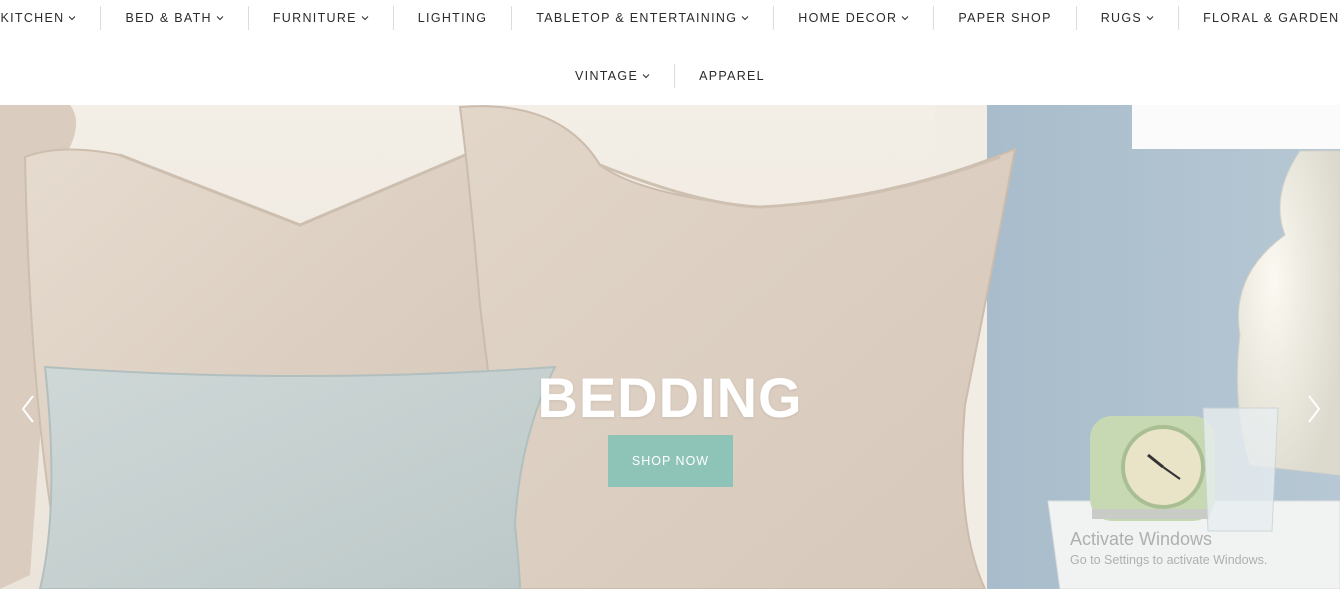  I want to click on nav-item-vintage: VINTAGE, so click(612, 76).